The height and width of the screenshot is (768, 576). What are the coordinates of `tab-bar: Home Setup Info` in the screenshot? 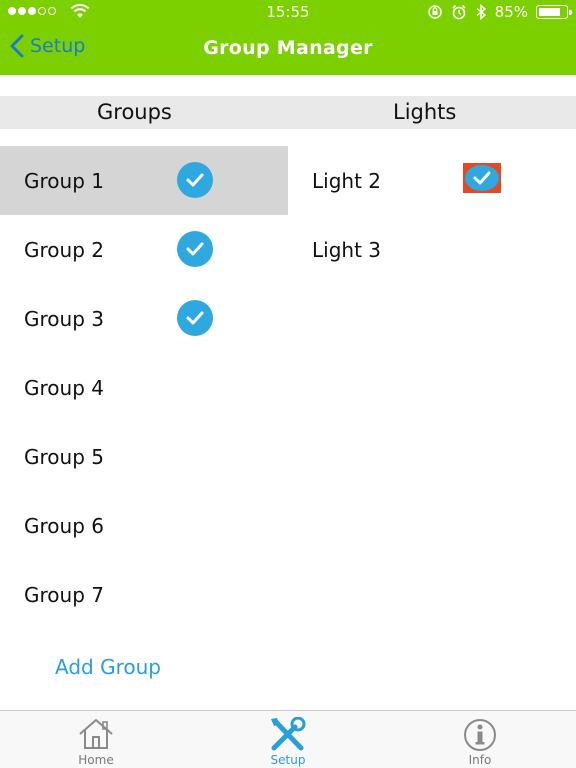 It's located at (288, 739).